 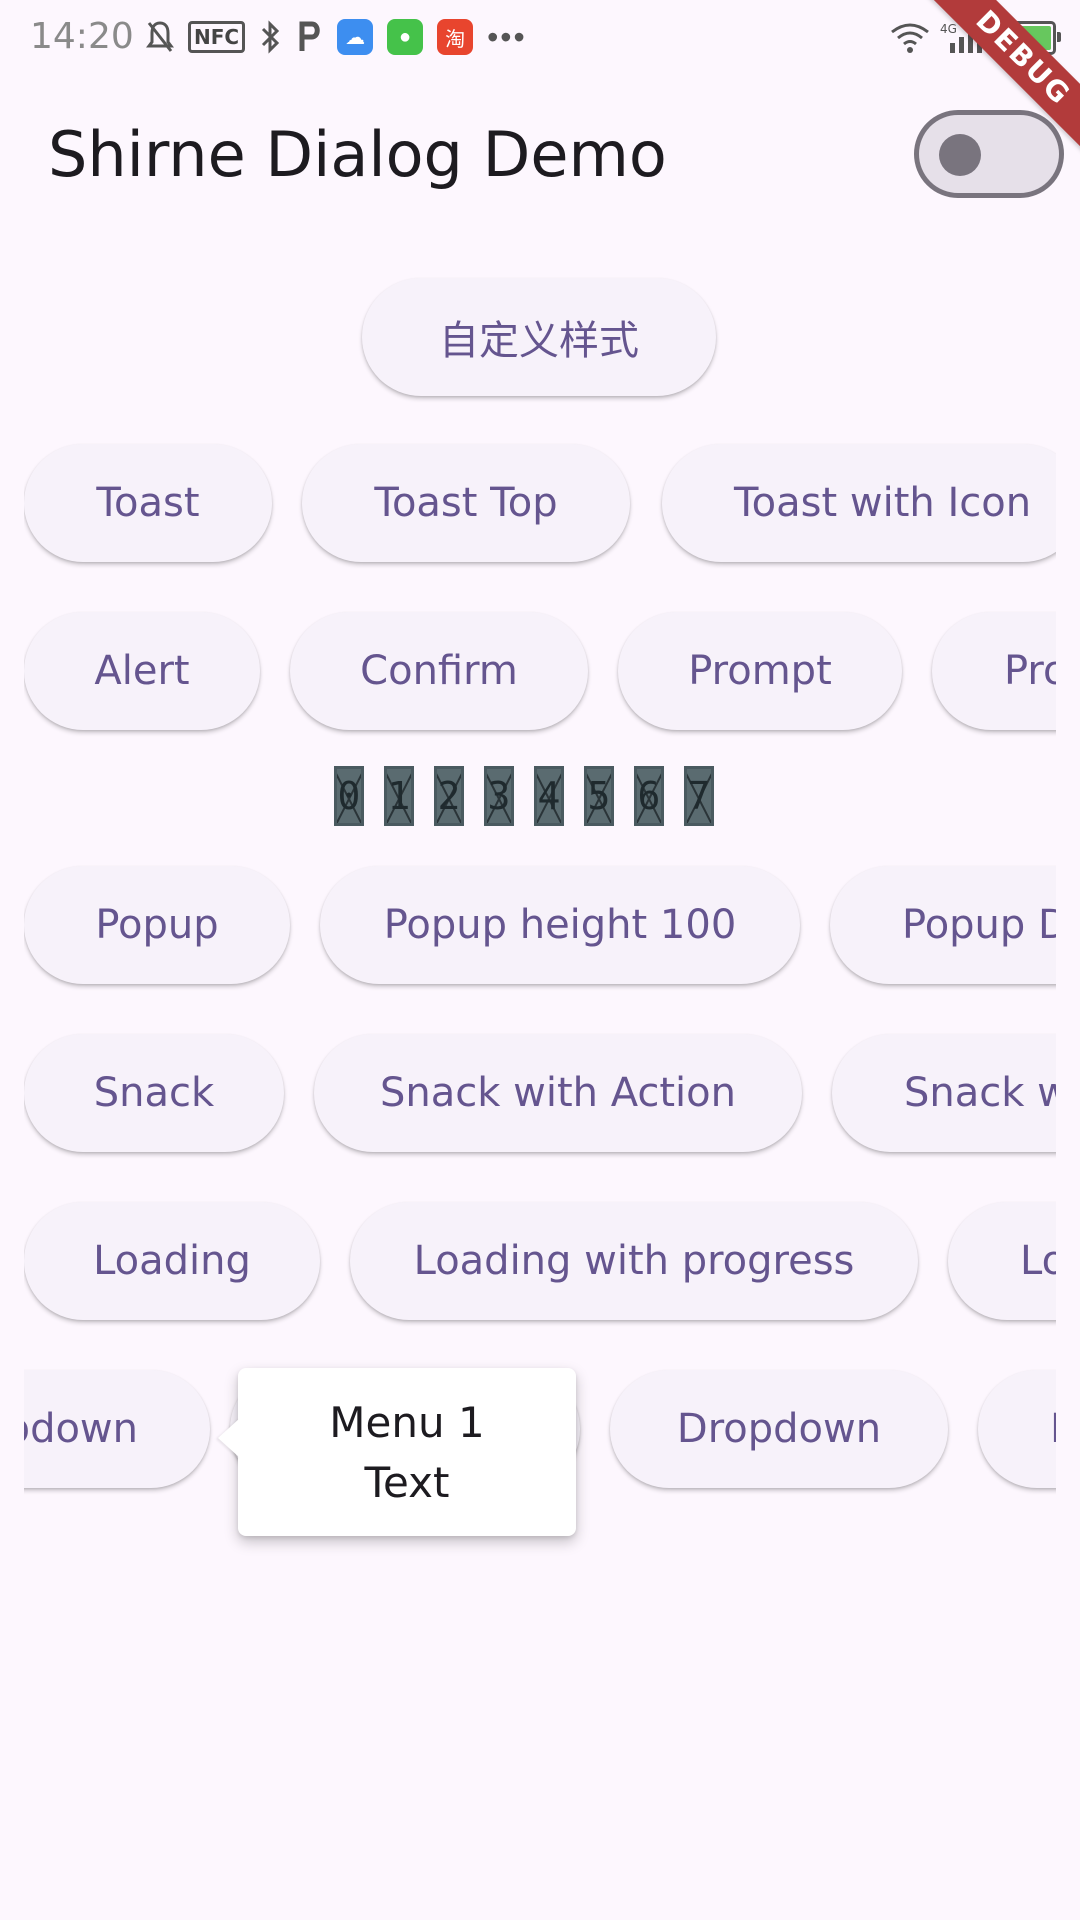 I want to click on digit-box: 0, so click(x=349, y=796).